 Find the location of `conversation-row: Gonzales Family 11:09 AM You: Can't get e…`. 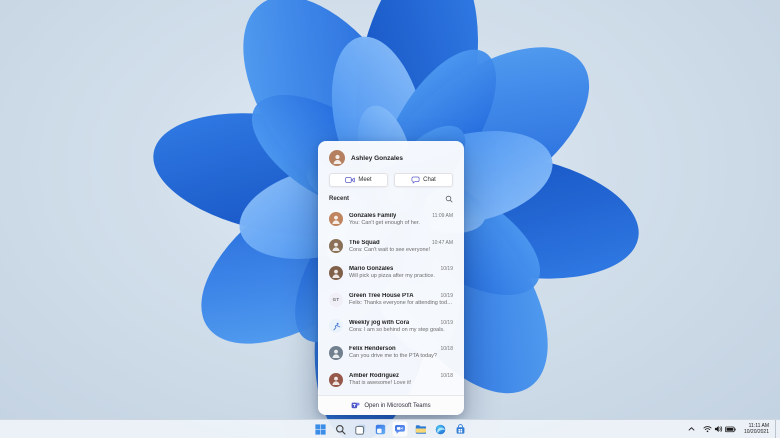

conversation-row: Gonzales Family 11:09 AM You: Can't get e… is located at coordinates (391, 219).